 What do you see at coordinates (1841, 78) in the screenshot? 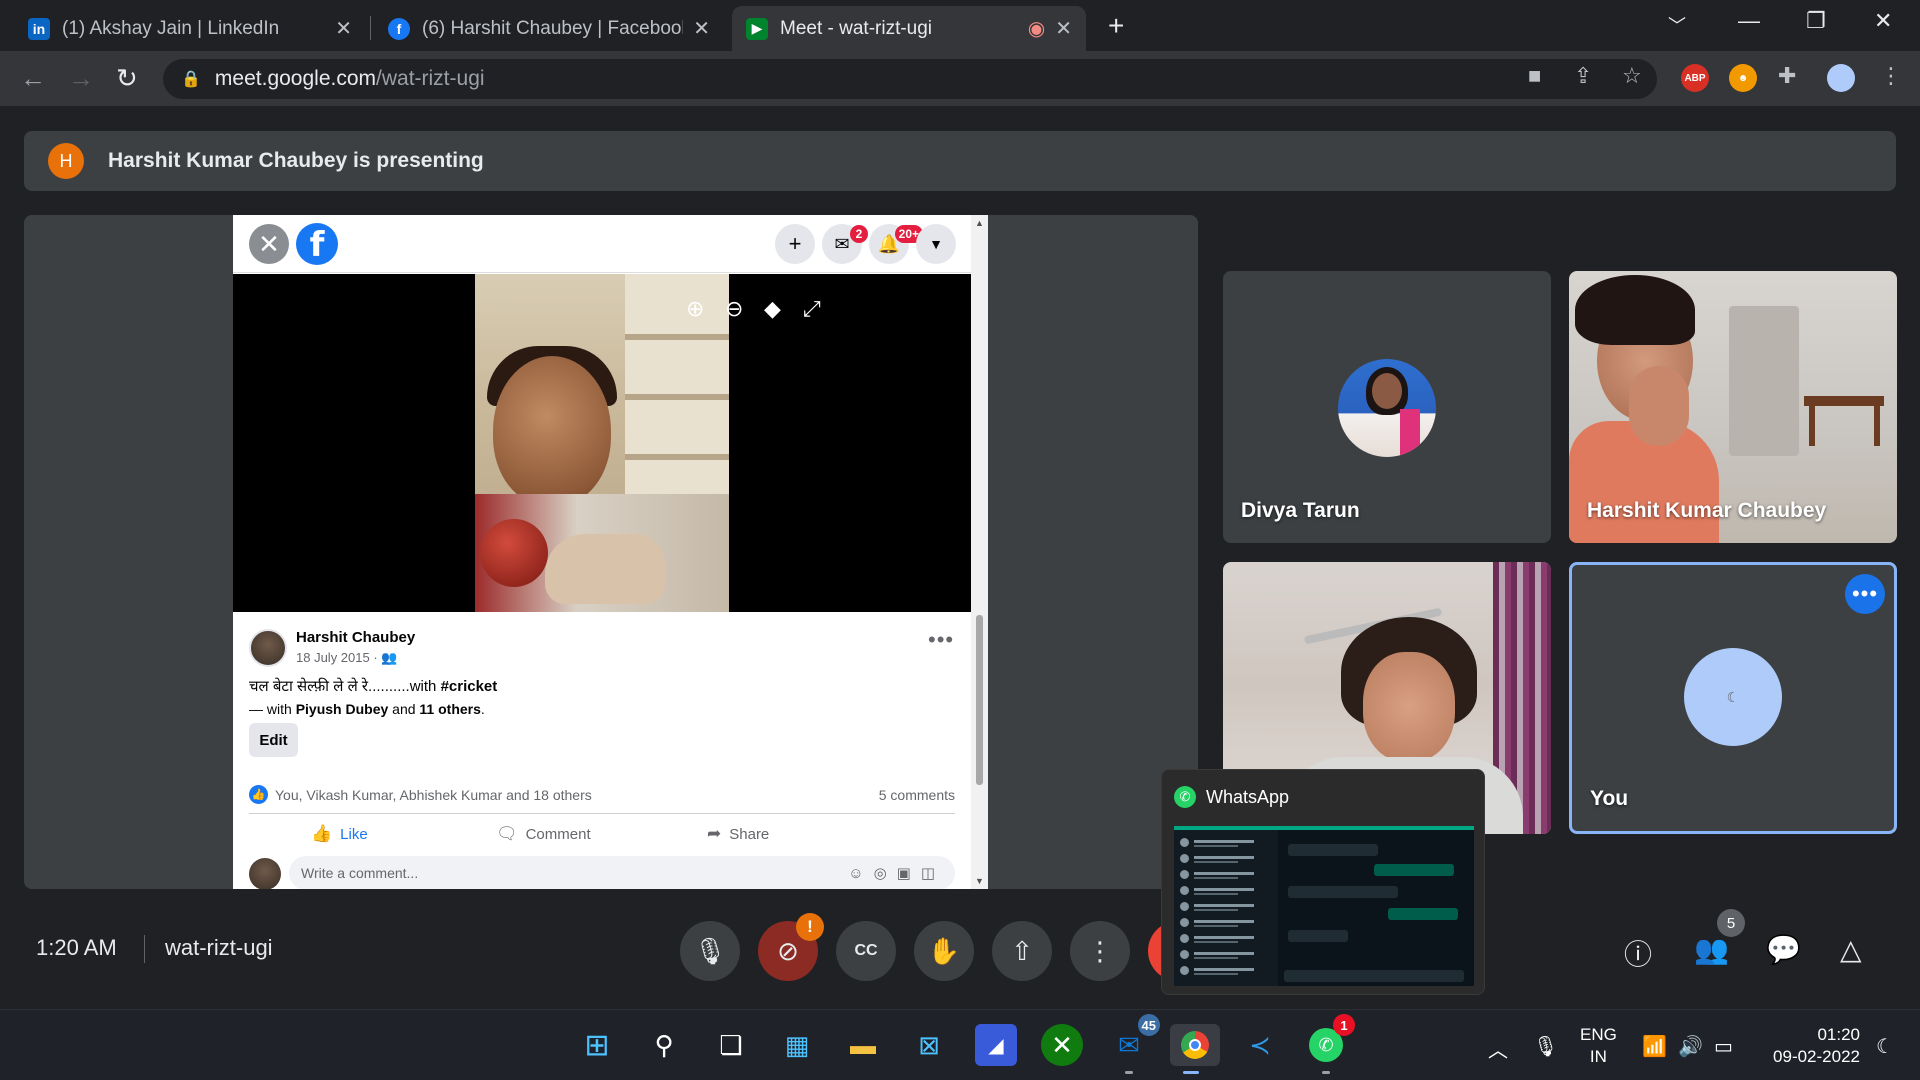
I see `profile-avatar` at bounding box center [1841, 78].